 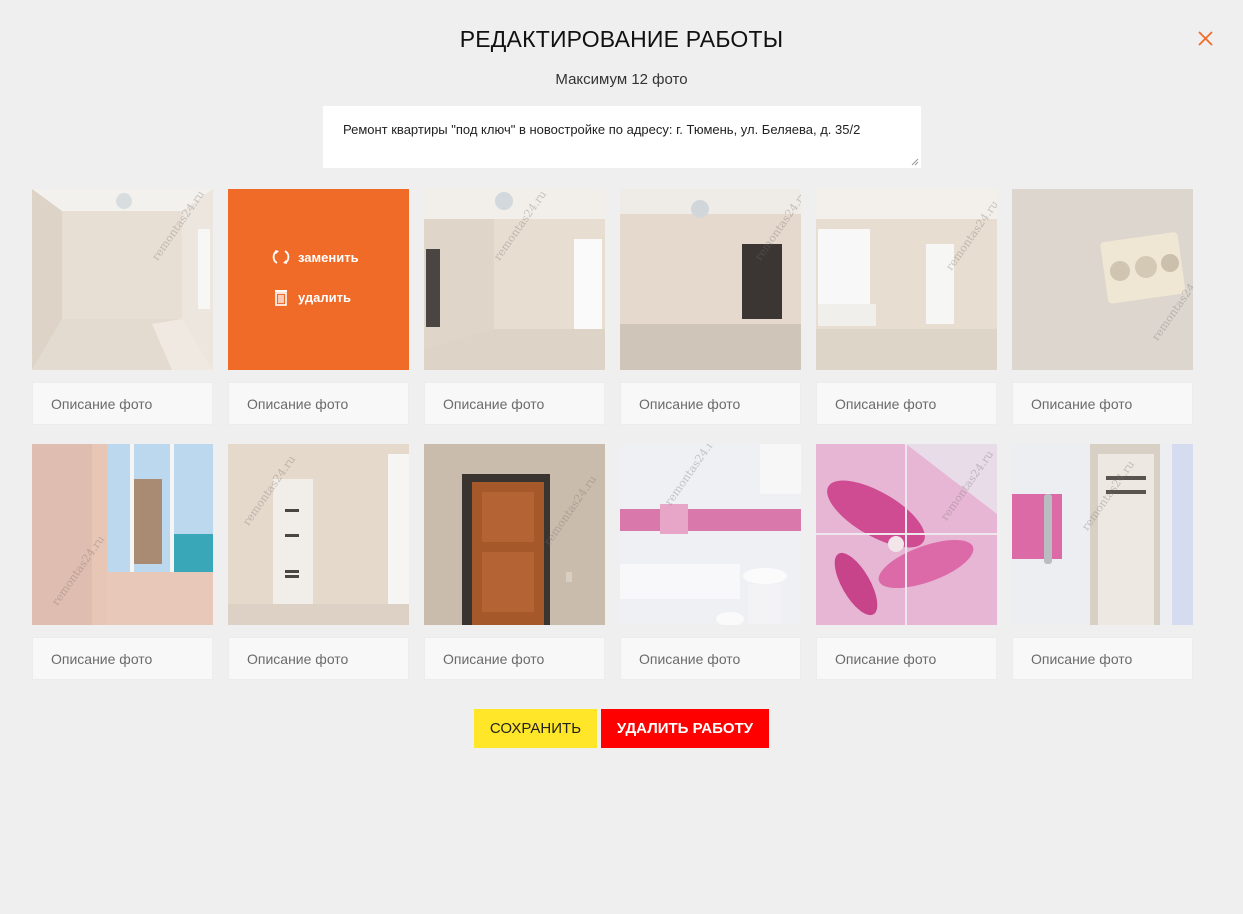 I want to click on bathroom-image, so click(x=710, y=534).